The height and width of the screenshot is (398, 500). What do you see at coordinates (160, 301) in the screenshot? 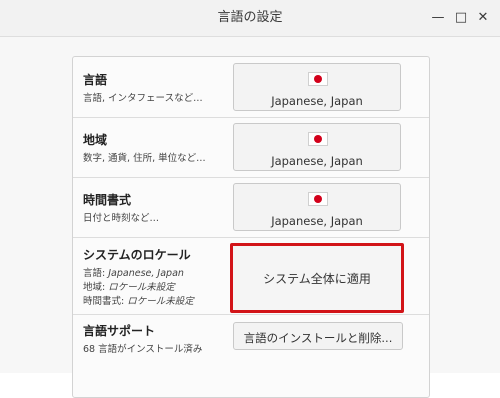
I see `system-locale-time-value: ロケール未設定` at bounding box center [160, 301].